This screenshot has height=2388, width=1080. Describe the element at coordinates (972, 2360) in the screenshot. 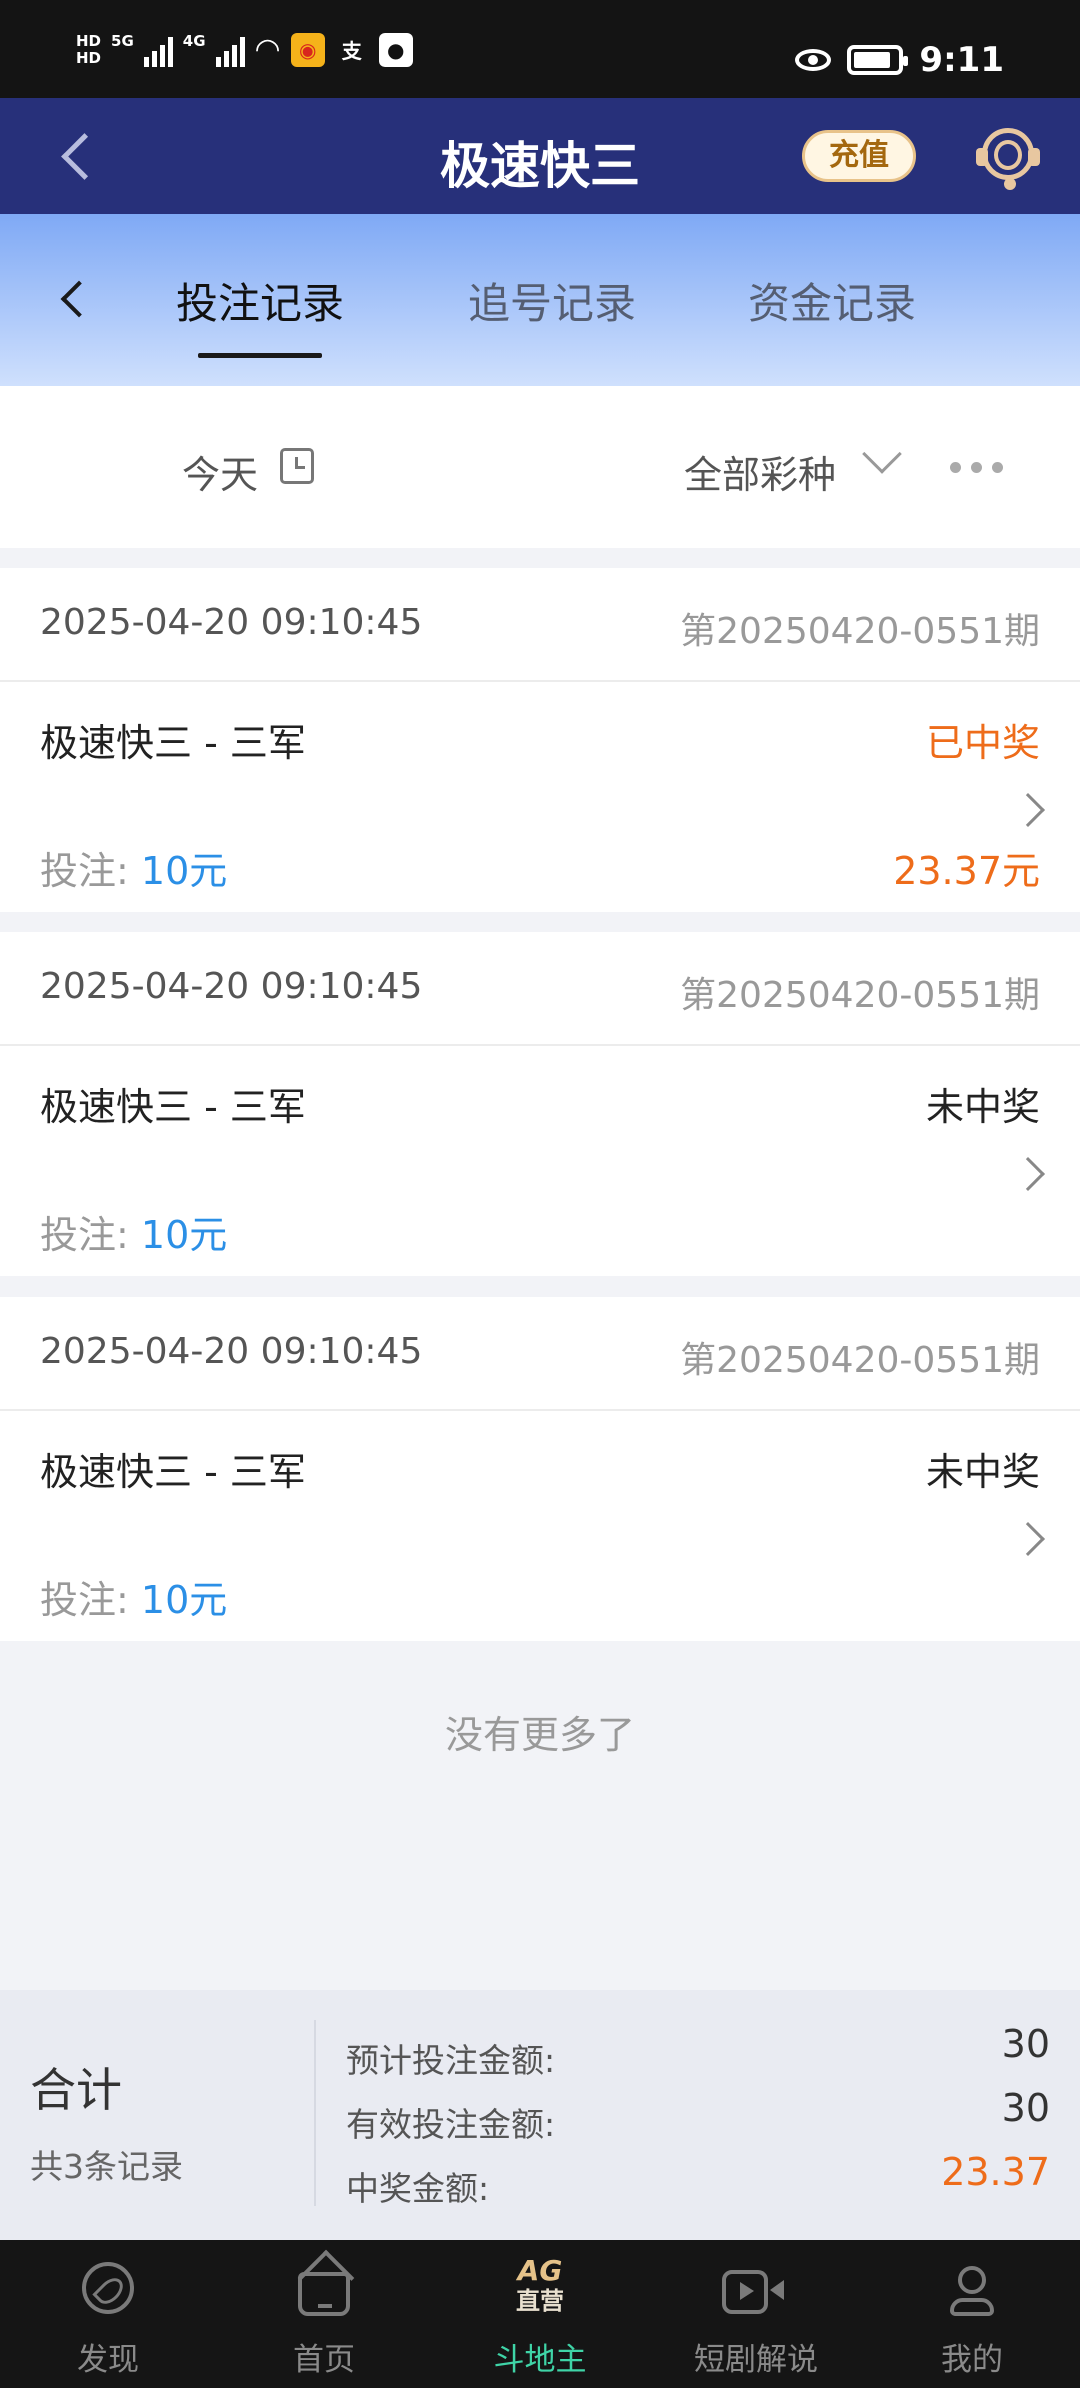

I see `nav-label: 我的` at that location.